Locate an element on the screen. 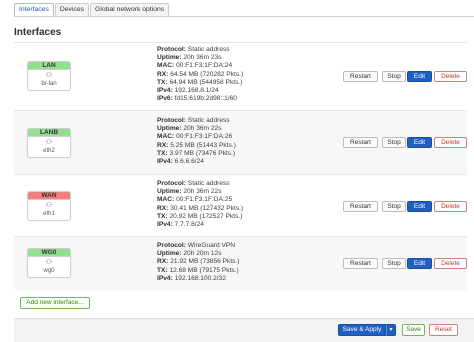 Image resolution: width=474 pixels, height=342 pixels. save-button: Save is located at coordinates (413, 330).